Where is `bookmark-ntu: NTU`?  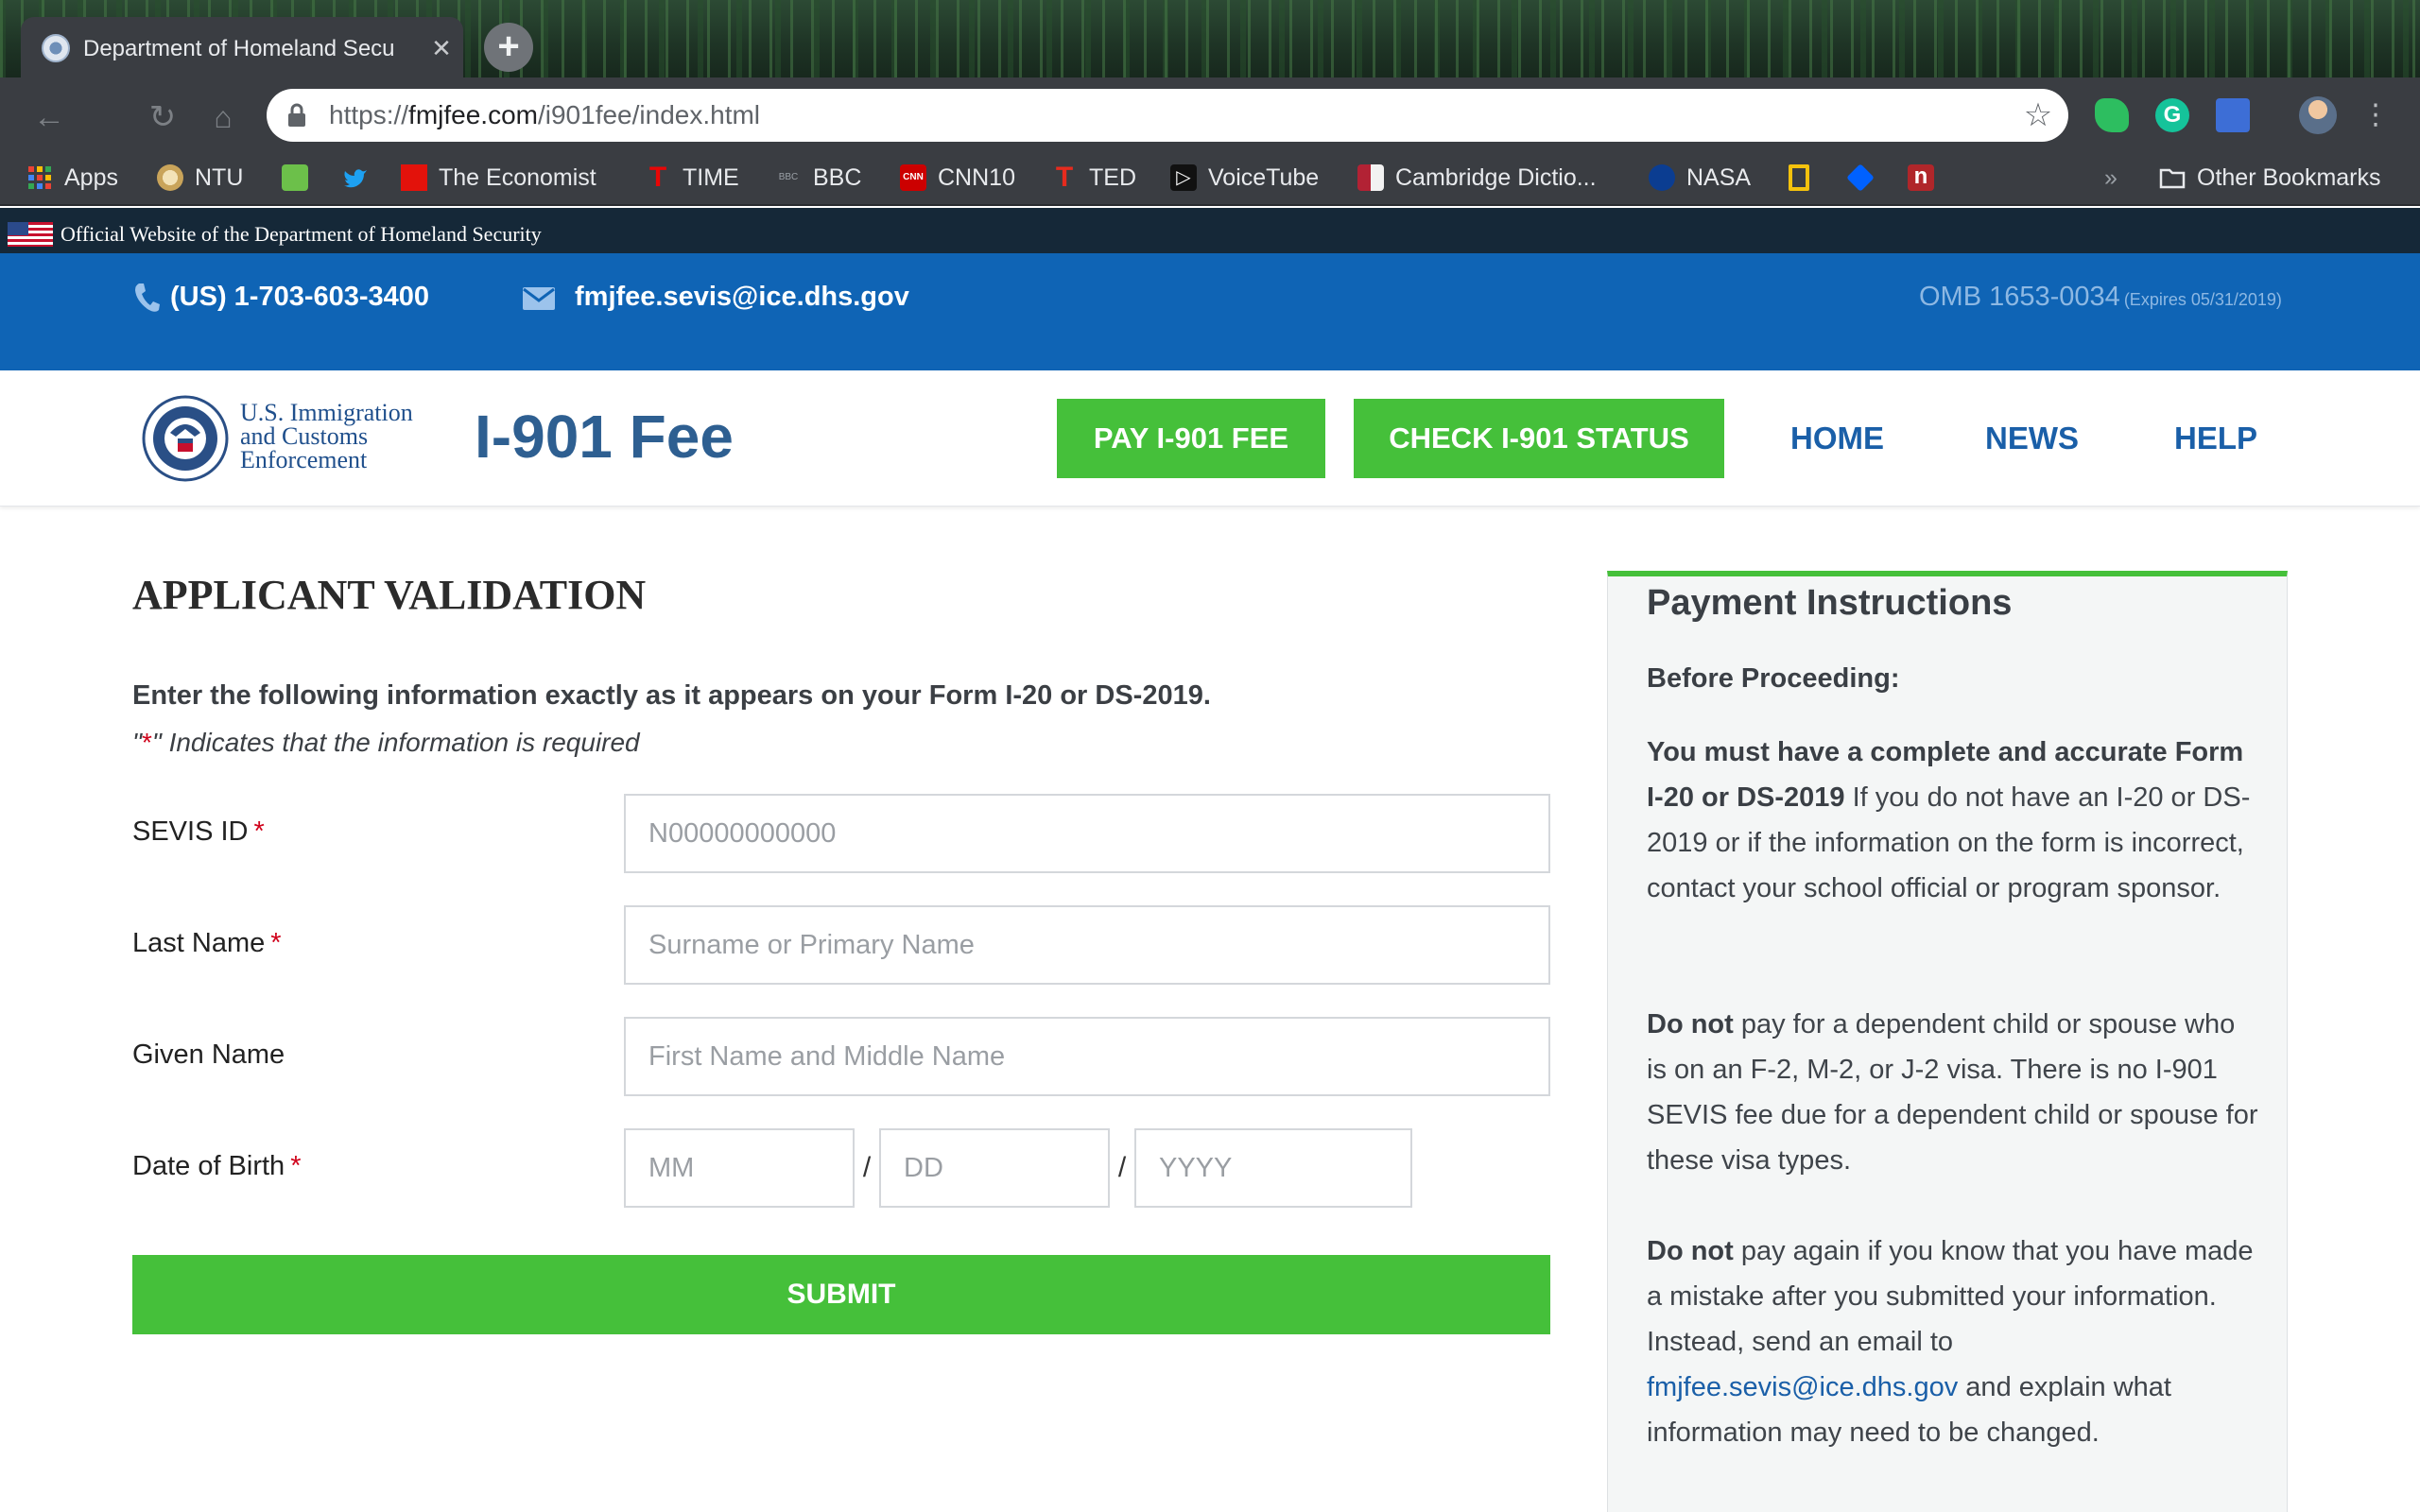
bookmark-ntu: NTU is located at coordinates (200, 177).